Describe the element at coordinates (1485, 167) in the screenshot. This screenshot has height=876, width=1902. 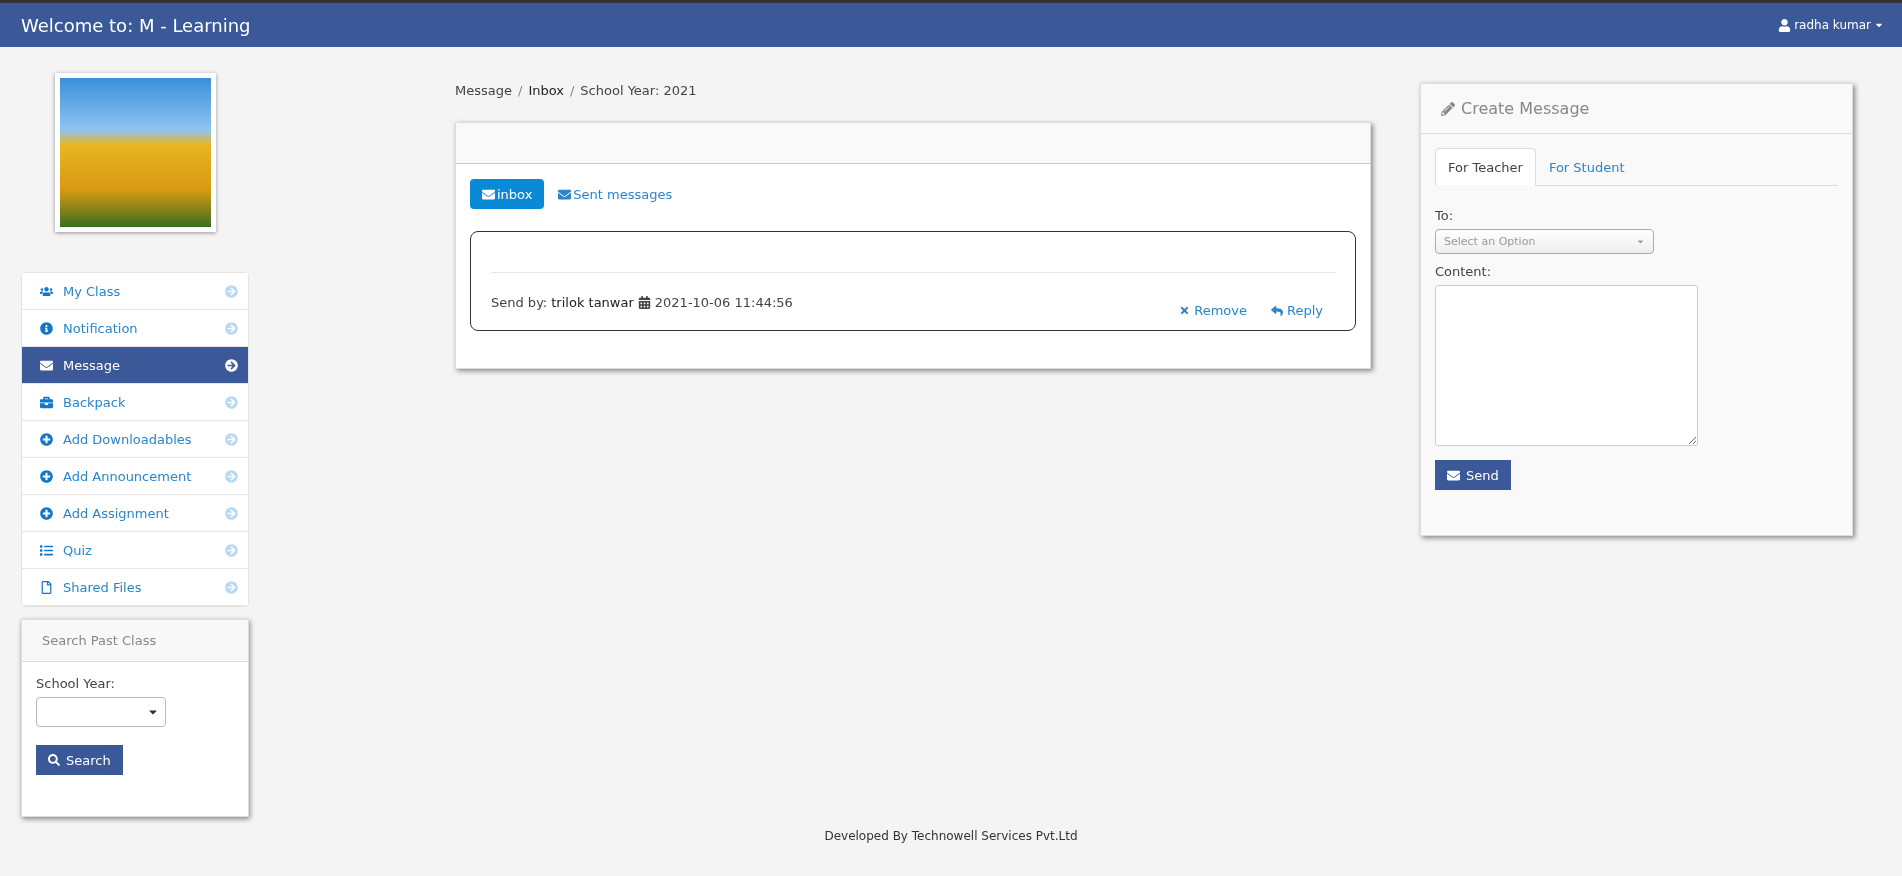
I see `recipient-tab: For Teacher` at that location.